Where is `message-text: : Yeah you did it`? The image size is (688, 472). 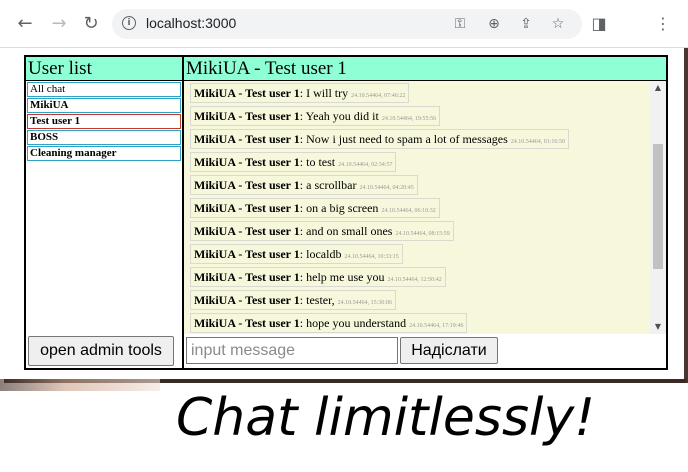 message-text: : Yeah you did it is located at coordinates (339, 116).